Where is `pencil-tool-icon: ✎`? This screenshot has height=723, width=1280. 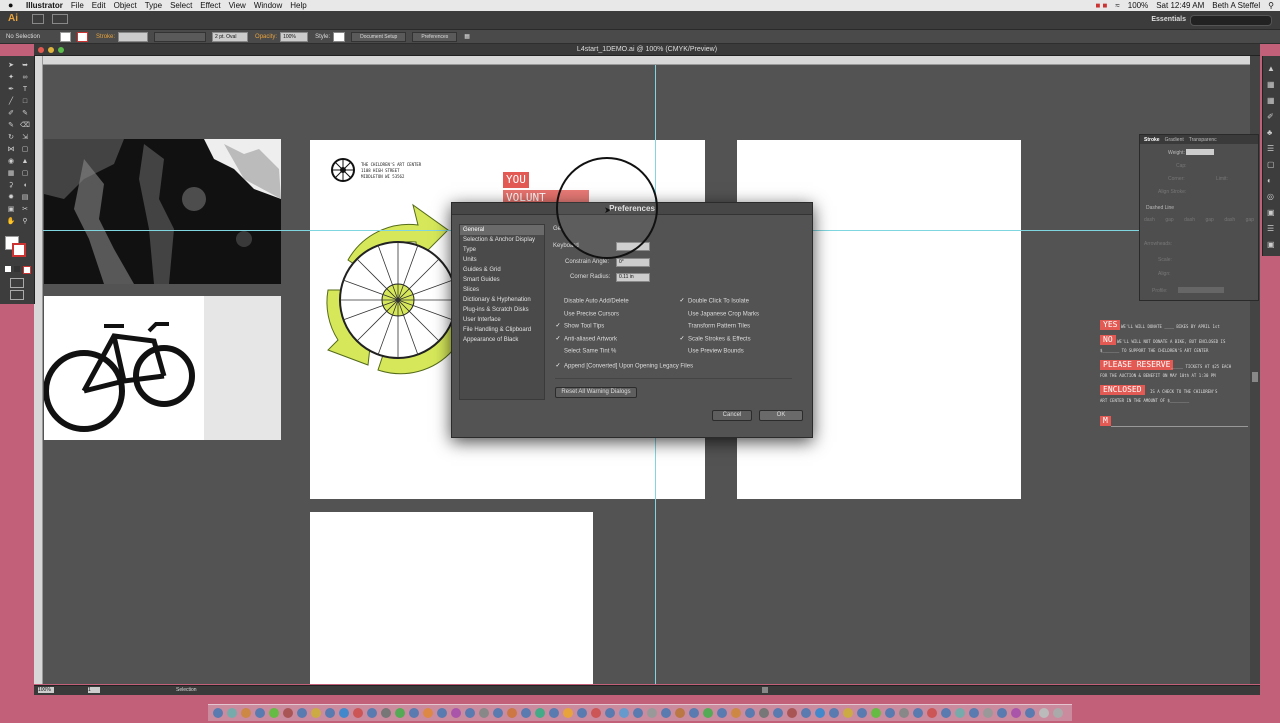 pencil-tool-icon: ✎ is located at coordinates (25, 114).